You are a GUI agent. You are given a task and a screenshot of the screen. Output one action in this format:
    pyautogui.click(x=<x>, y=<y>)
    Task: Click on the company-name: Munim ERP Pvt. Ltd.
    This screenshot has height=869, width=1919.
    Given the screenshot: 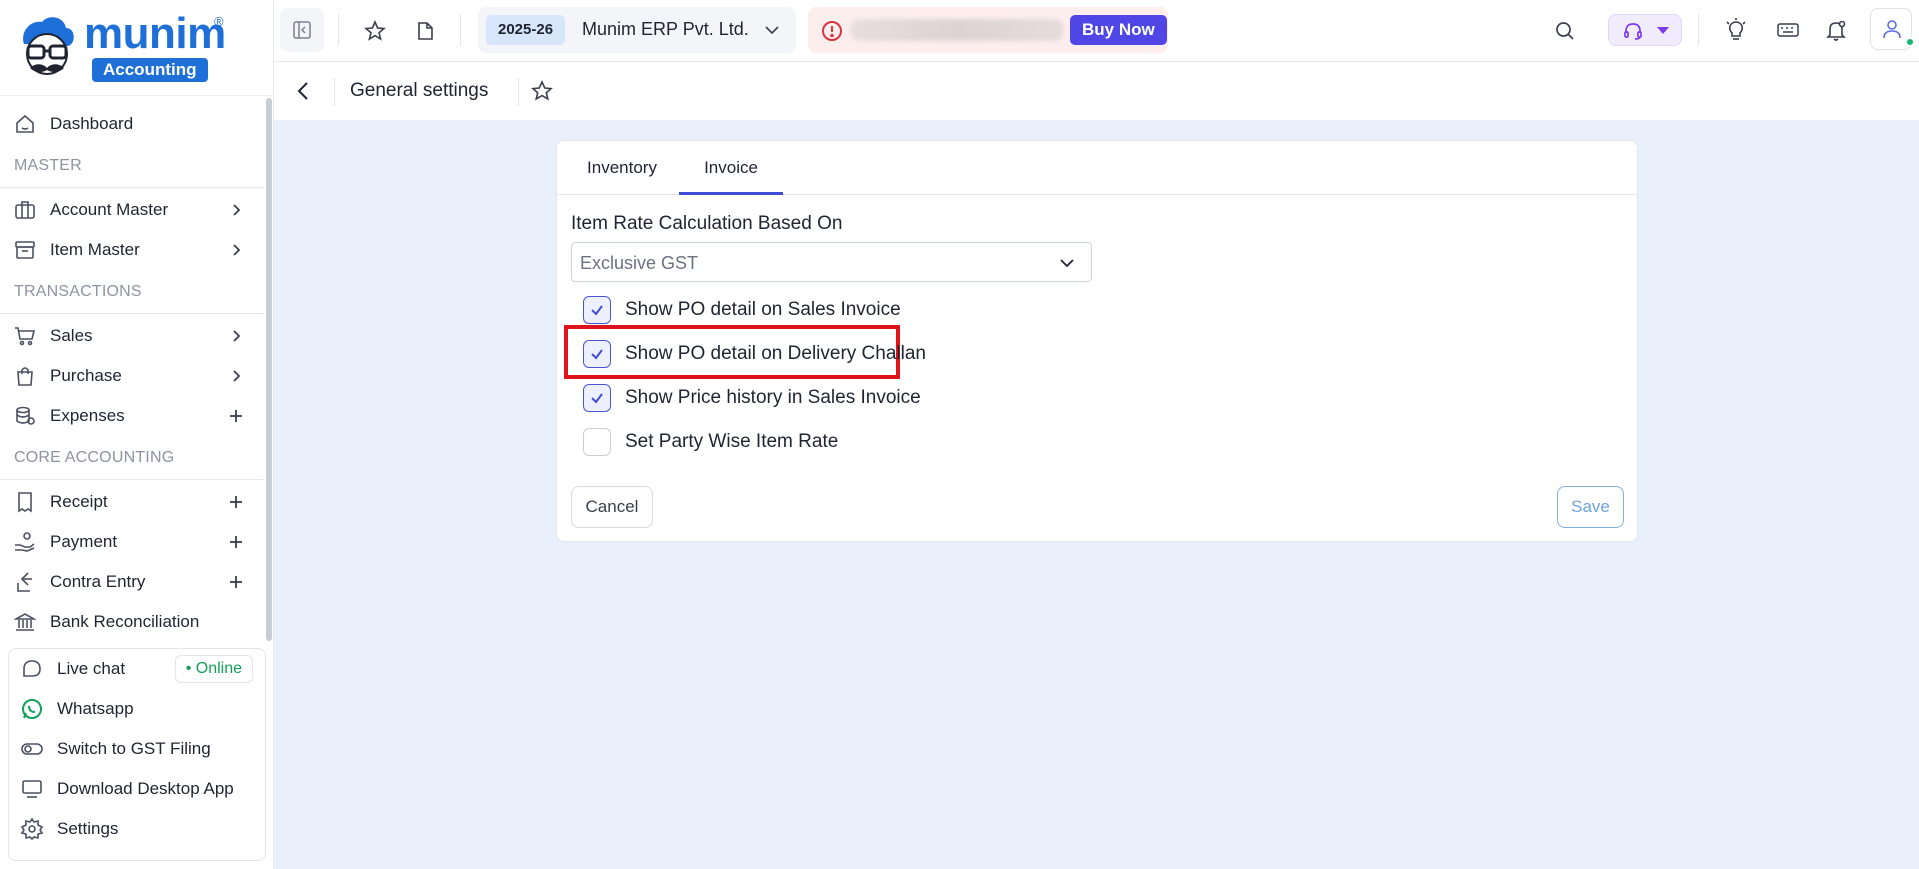 What is the action you would take?
    pyautogui.click(x=665, y=29)
    